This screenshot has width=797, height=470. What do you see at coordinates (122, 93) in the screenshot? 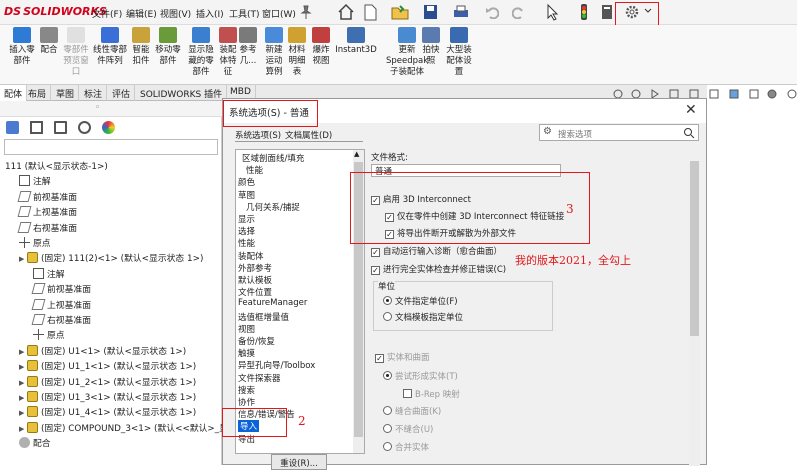
I see `tab-4: 评估` at bounding box center [122, 93].